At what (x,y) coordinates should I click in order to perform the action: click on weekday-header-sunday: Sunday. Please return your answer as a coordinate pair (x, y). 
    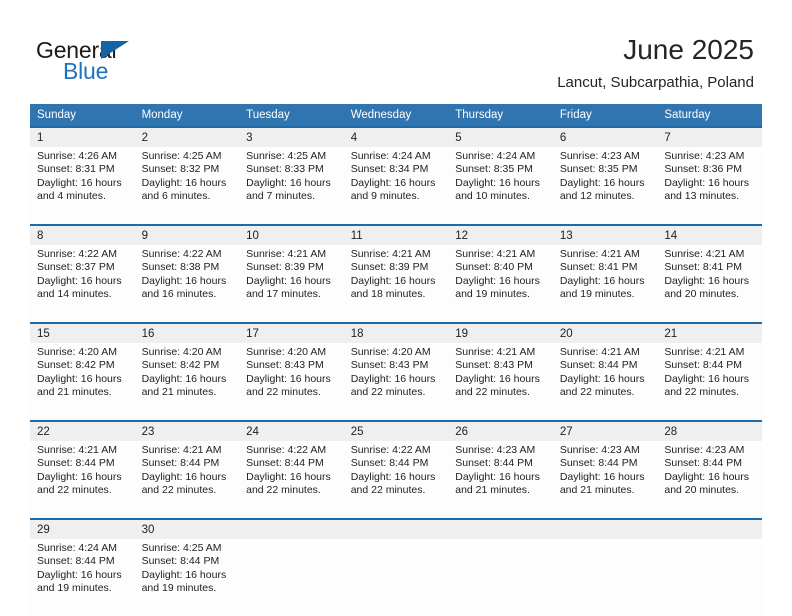
    Looking at the image, I should click on (82, 115).